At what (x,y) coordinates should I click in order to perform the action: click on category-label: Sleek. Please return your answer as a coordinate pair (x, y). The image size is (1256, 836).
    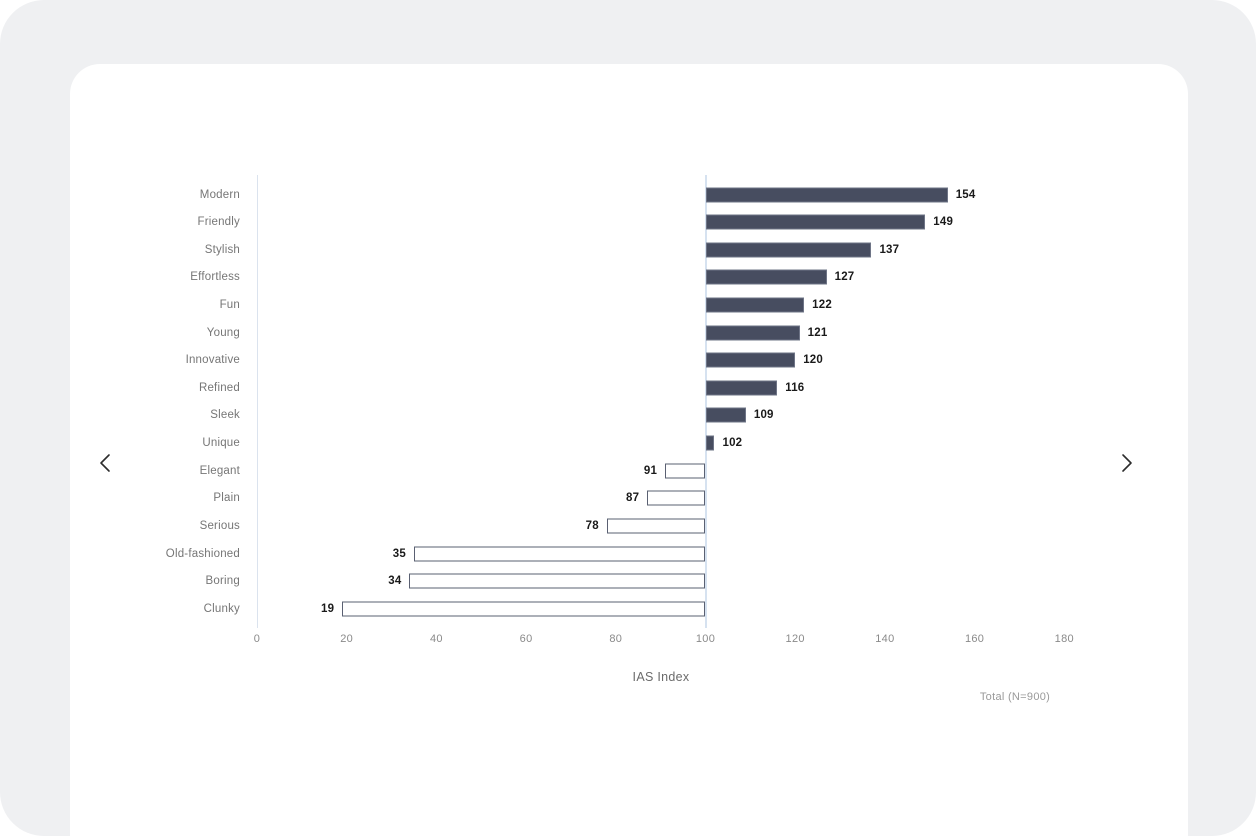
    Looking at the image, I should click on (225, 415).